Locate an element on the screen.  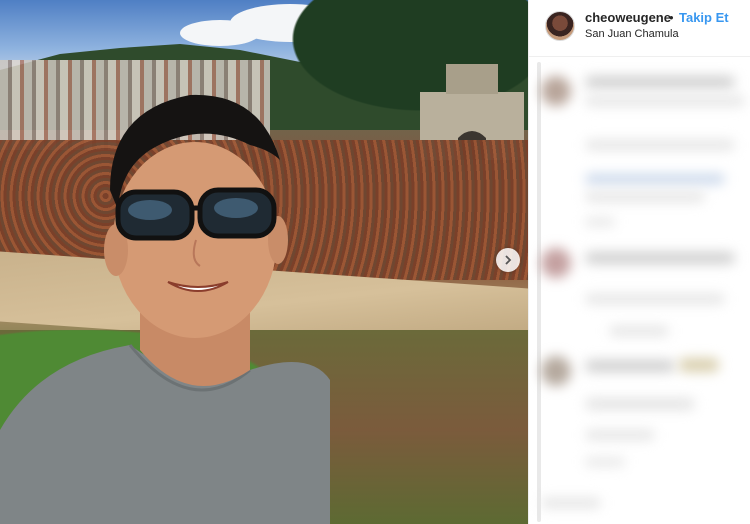
follow-button: Takip Et is located at coordinates (704, 17).